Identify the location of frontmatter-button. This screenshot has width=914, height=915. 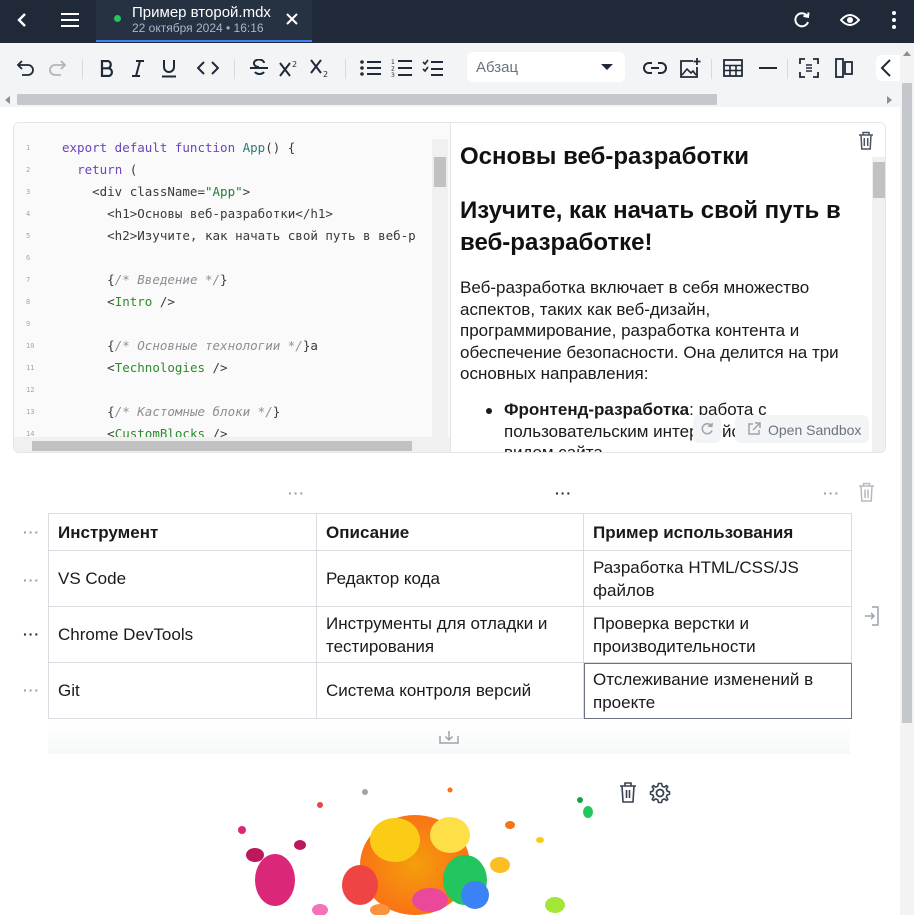
(809, 68).